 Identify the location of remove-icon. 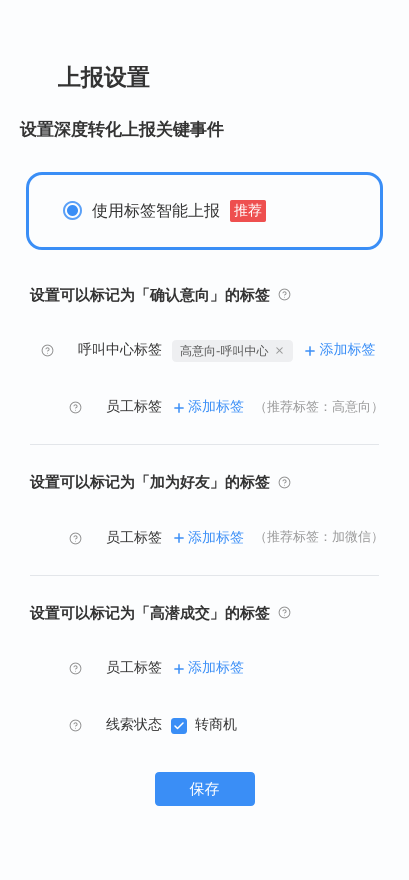
(280, 350).